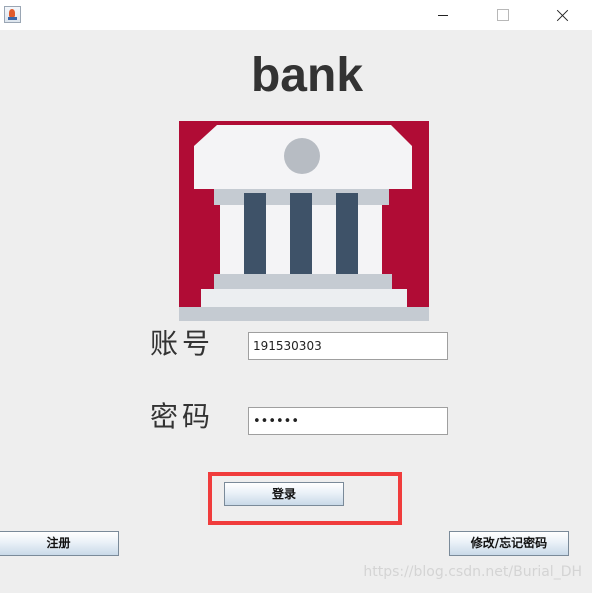 The height and width of the screenshot is (593, 592). I want to click on password-label: 密码, so click(182, 416).